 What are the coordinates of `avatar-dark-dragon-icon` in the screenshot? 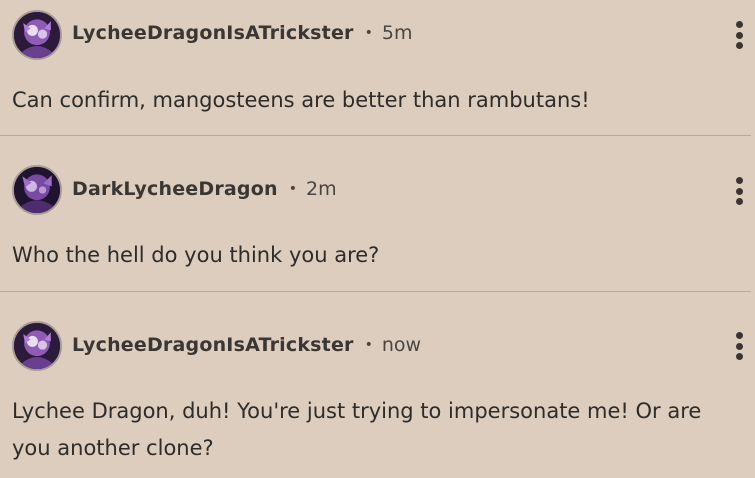 It's located at (37, 190).